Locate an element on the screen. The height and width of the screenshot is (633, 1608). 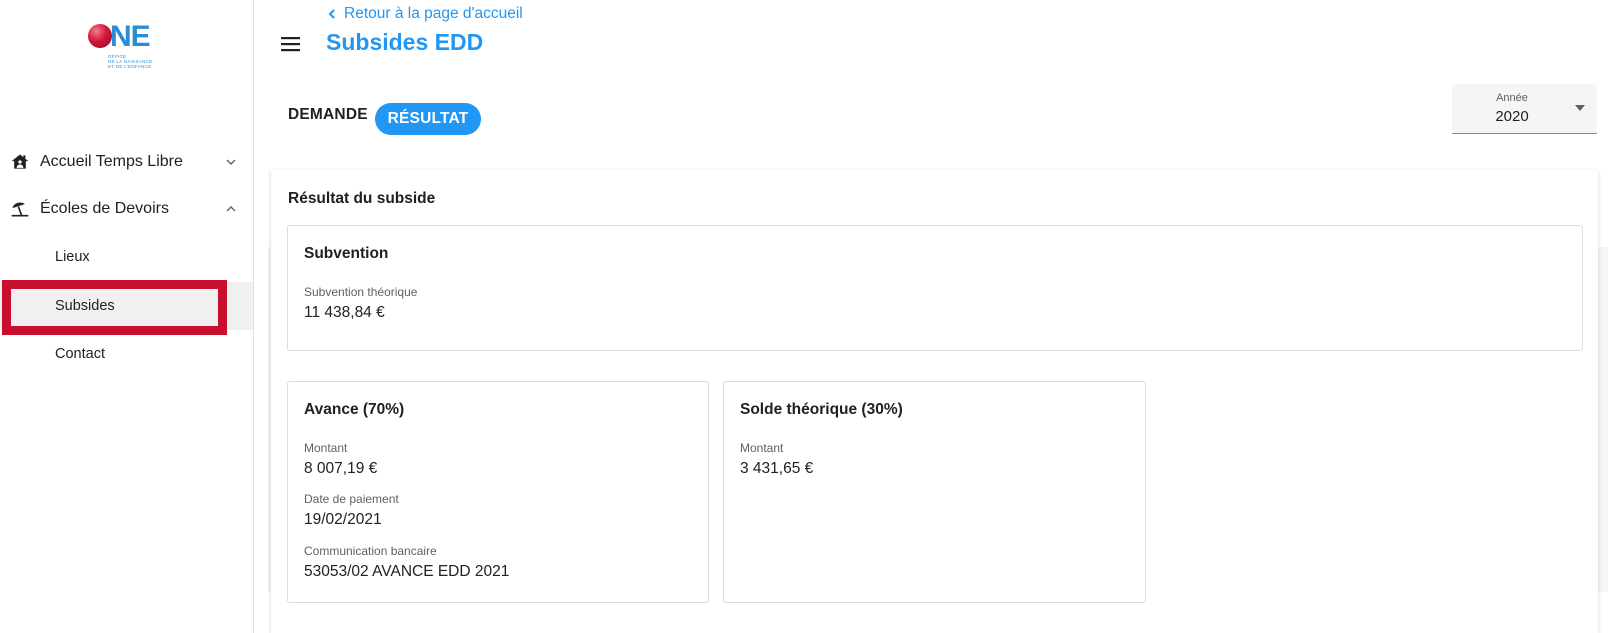
sidebar-subitem-label: Lieux is located at coordinates (72, 257).